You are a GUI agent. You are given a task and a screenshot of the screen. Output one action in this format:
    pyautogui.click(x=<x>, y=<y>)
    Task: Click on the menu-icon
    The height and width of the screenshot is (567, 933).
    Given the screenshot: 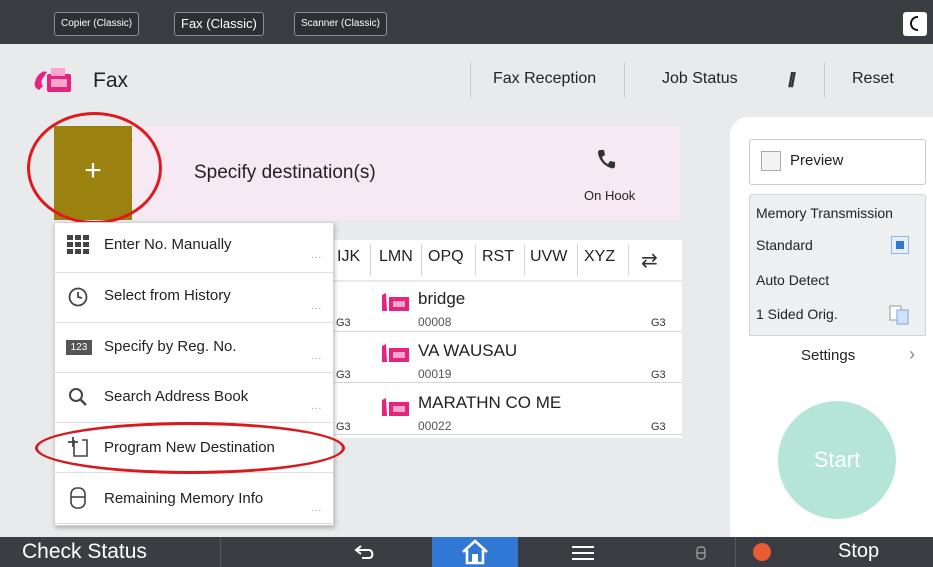 What is the action you would take?
    pyautogui.click(x=583, y=553)
    